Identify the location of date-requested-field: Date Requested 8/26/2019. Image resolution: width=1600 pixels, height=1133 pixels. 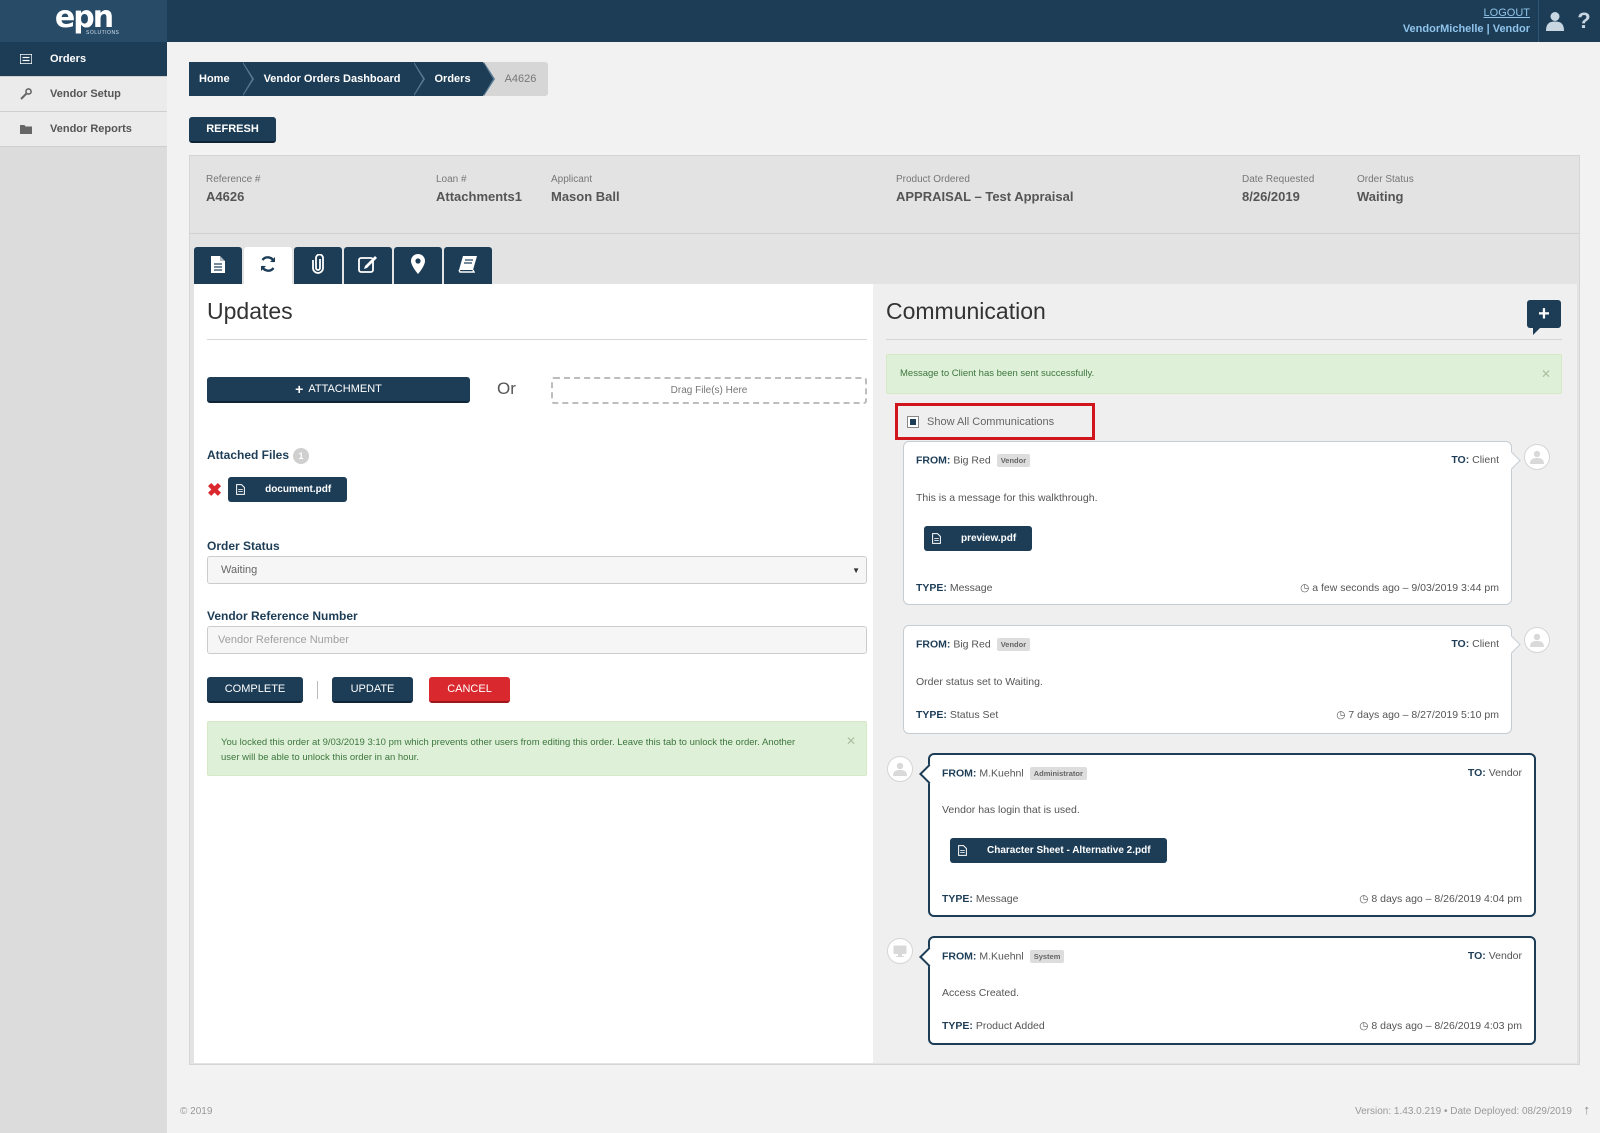
(1278, 189).